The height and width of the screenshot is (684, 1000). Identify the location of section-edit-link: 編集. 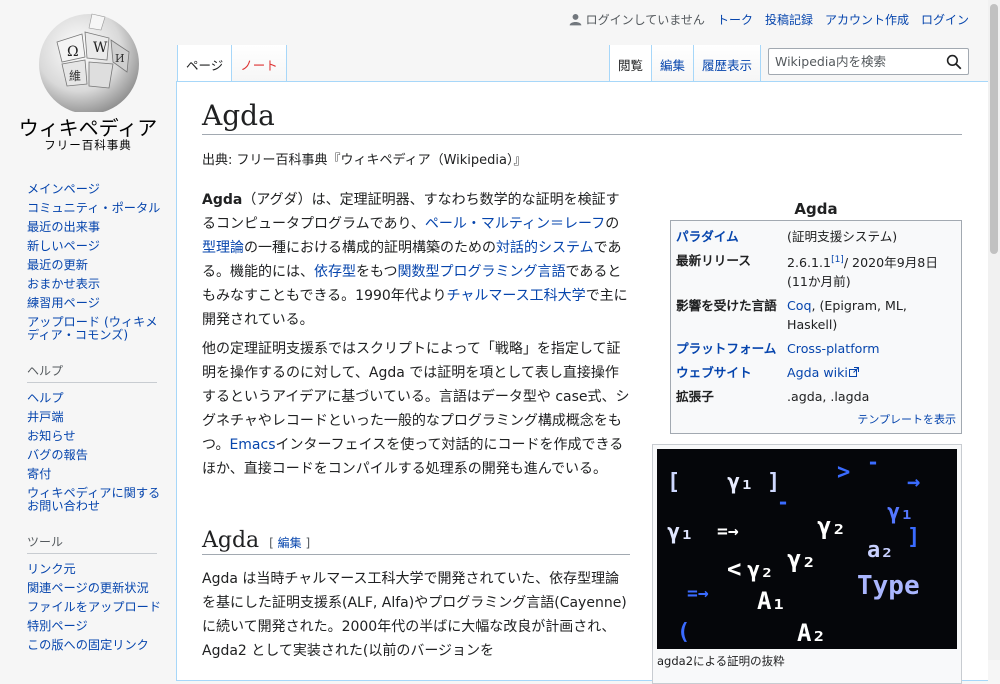
(290, 543).